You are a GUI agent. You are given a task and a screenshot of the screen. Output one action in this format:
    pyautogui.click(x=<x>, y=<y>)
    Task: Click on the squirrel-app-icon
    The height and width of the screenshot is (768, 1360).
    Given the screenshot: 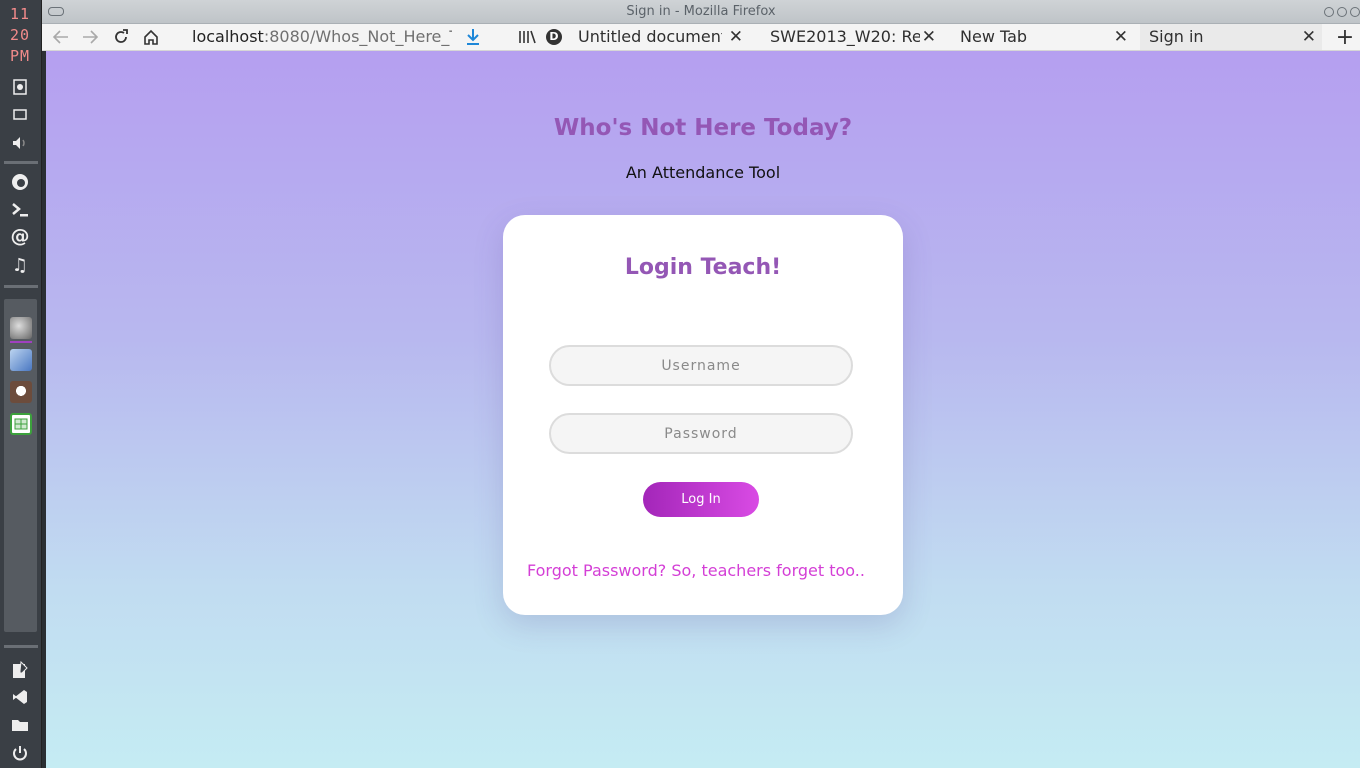 What is the action you would take?
    pyautogui.click(x=21, y=392)
    